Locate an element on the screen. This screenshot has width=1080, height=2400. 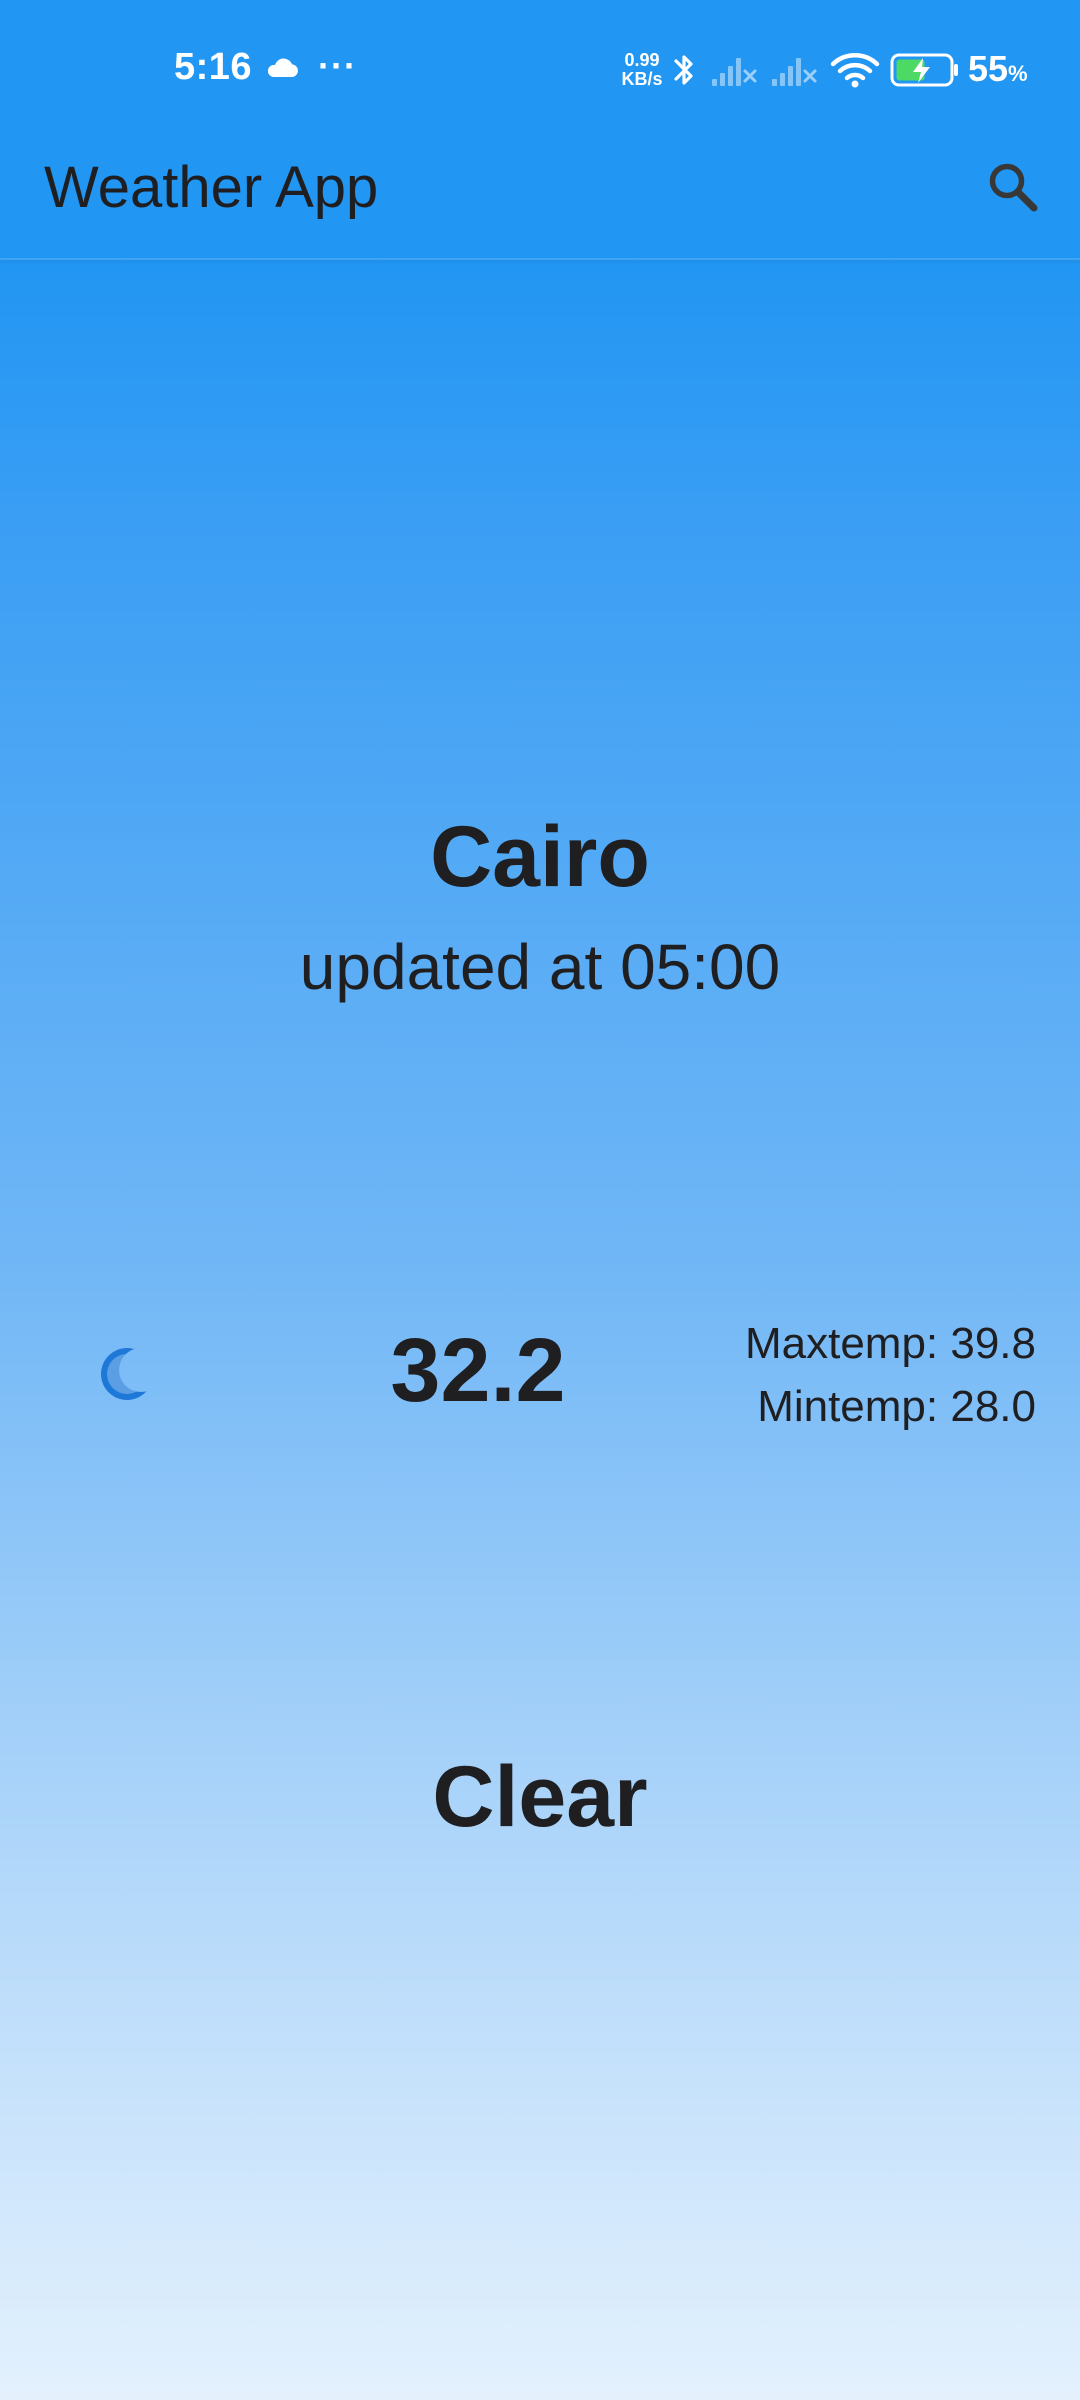
battery-percent-sign: % is located at coordinates (1018, 73).